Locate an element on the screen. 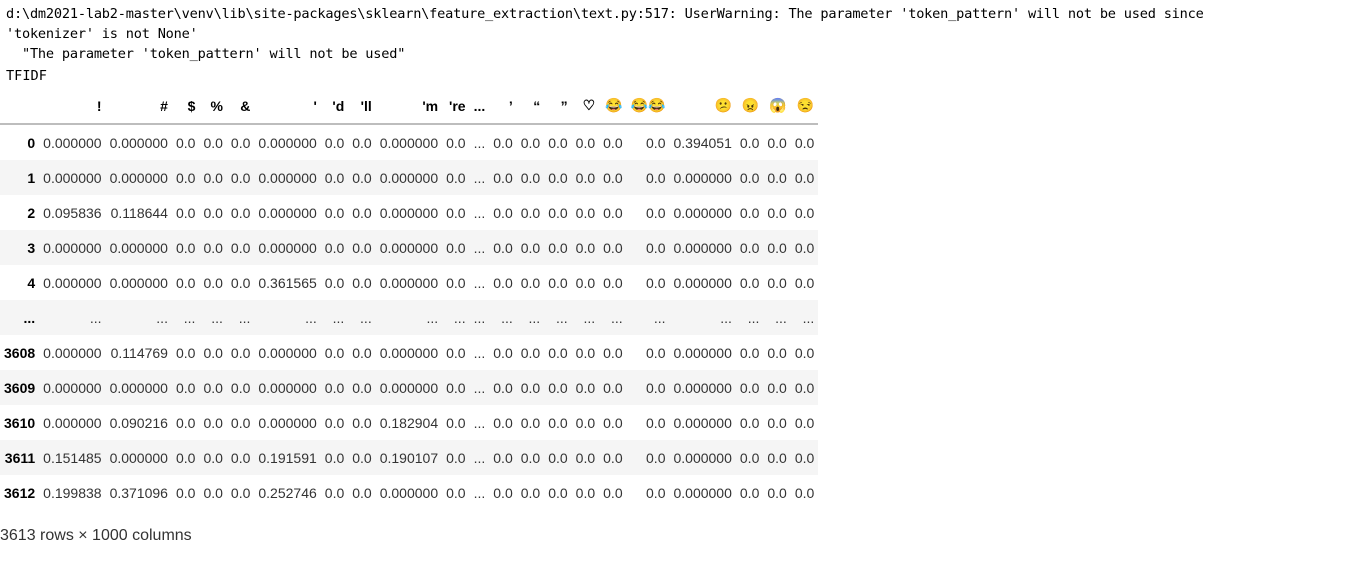 The height and width of the screenshot is (580, 1362). table-cell: 0.182904 is located at coordinates (409, 422).